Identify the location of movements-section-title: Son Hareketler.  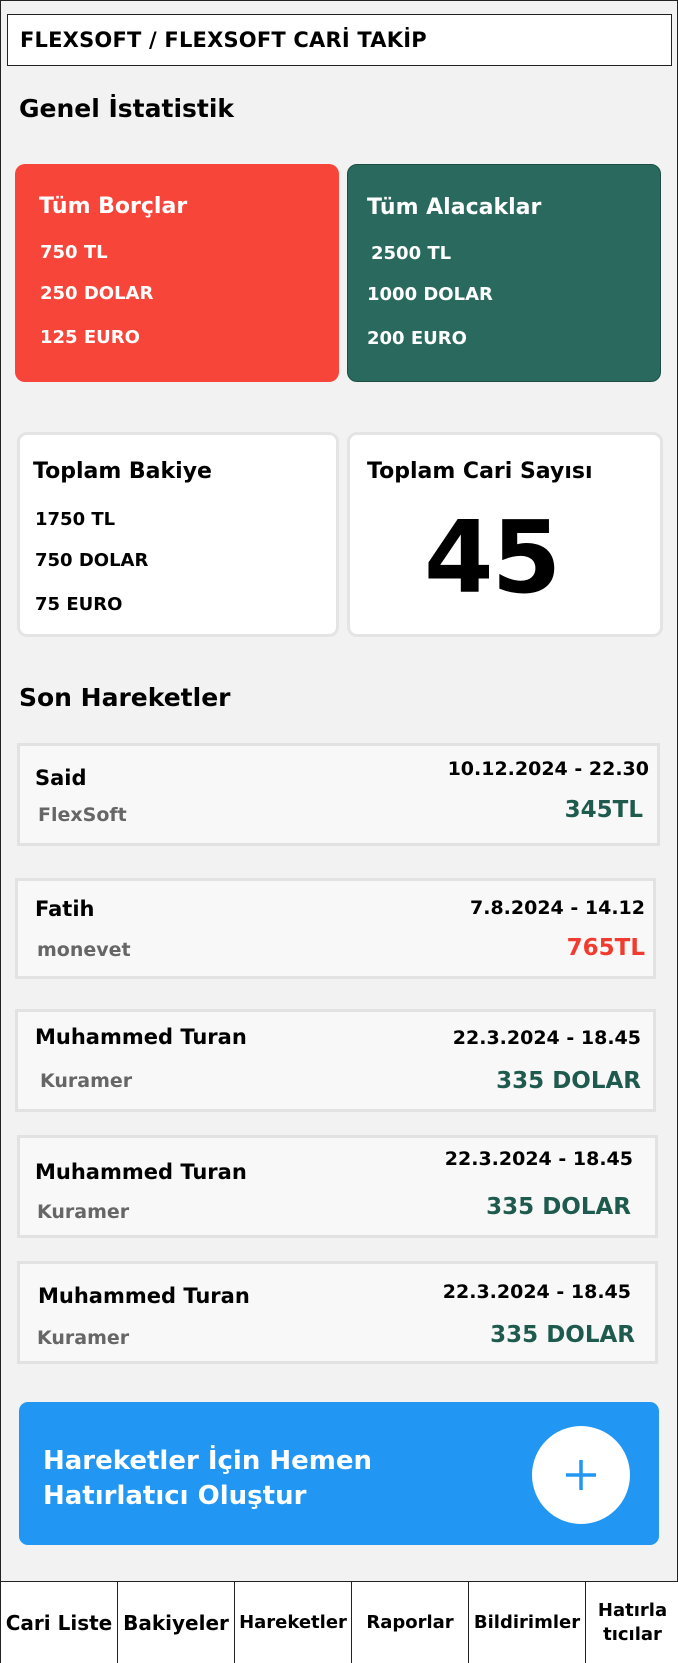
(125, 697).